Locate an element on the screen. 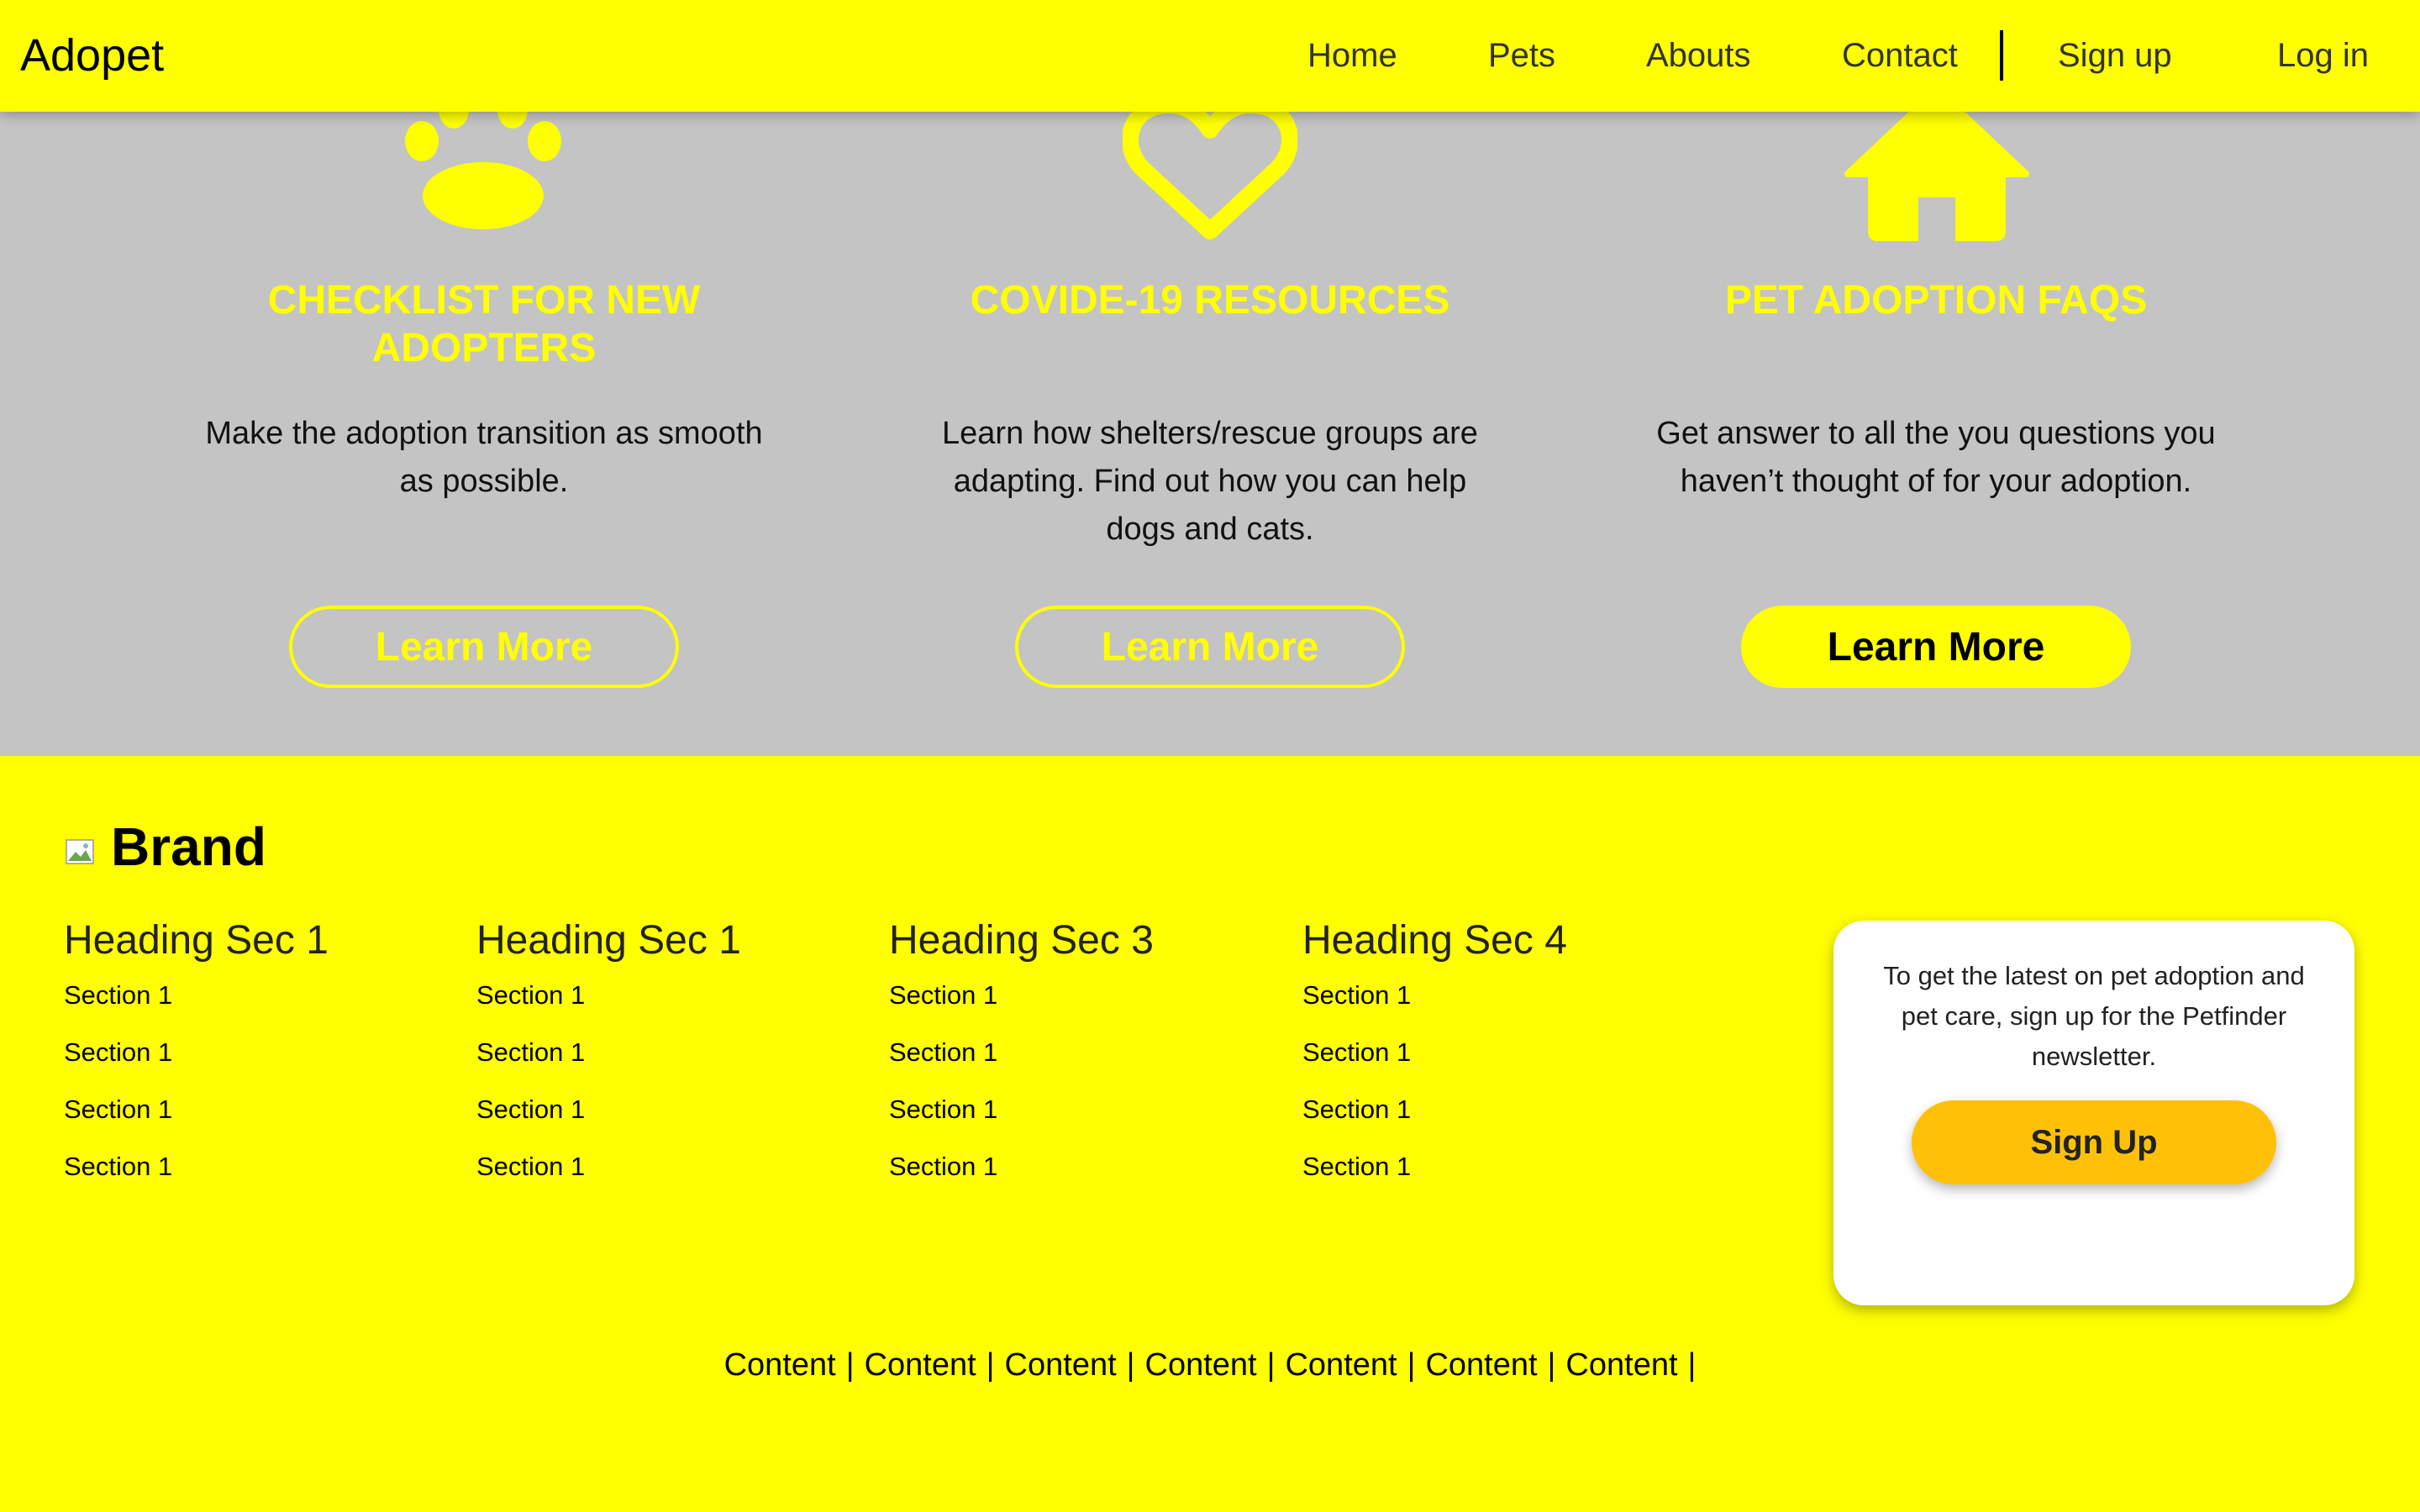 This screenshot has width=2420, height=1512. nav-contact: Contact is located at coordinates (1900, 55).